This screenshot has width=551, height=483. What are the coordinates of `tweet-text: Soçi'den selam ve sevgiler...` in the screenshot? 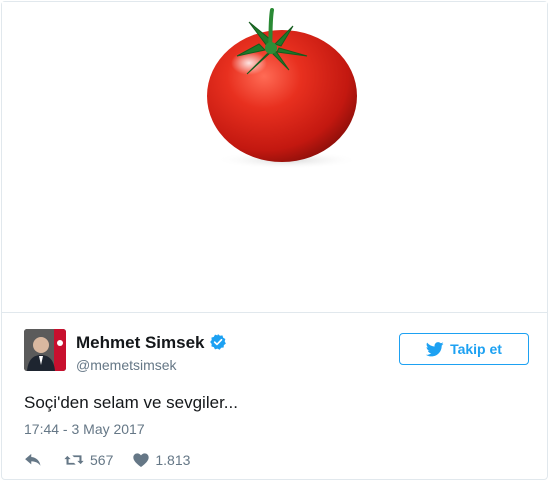 It's located at (131, 402).